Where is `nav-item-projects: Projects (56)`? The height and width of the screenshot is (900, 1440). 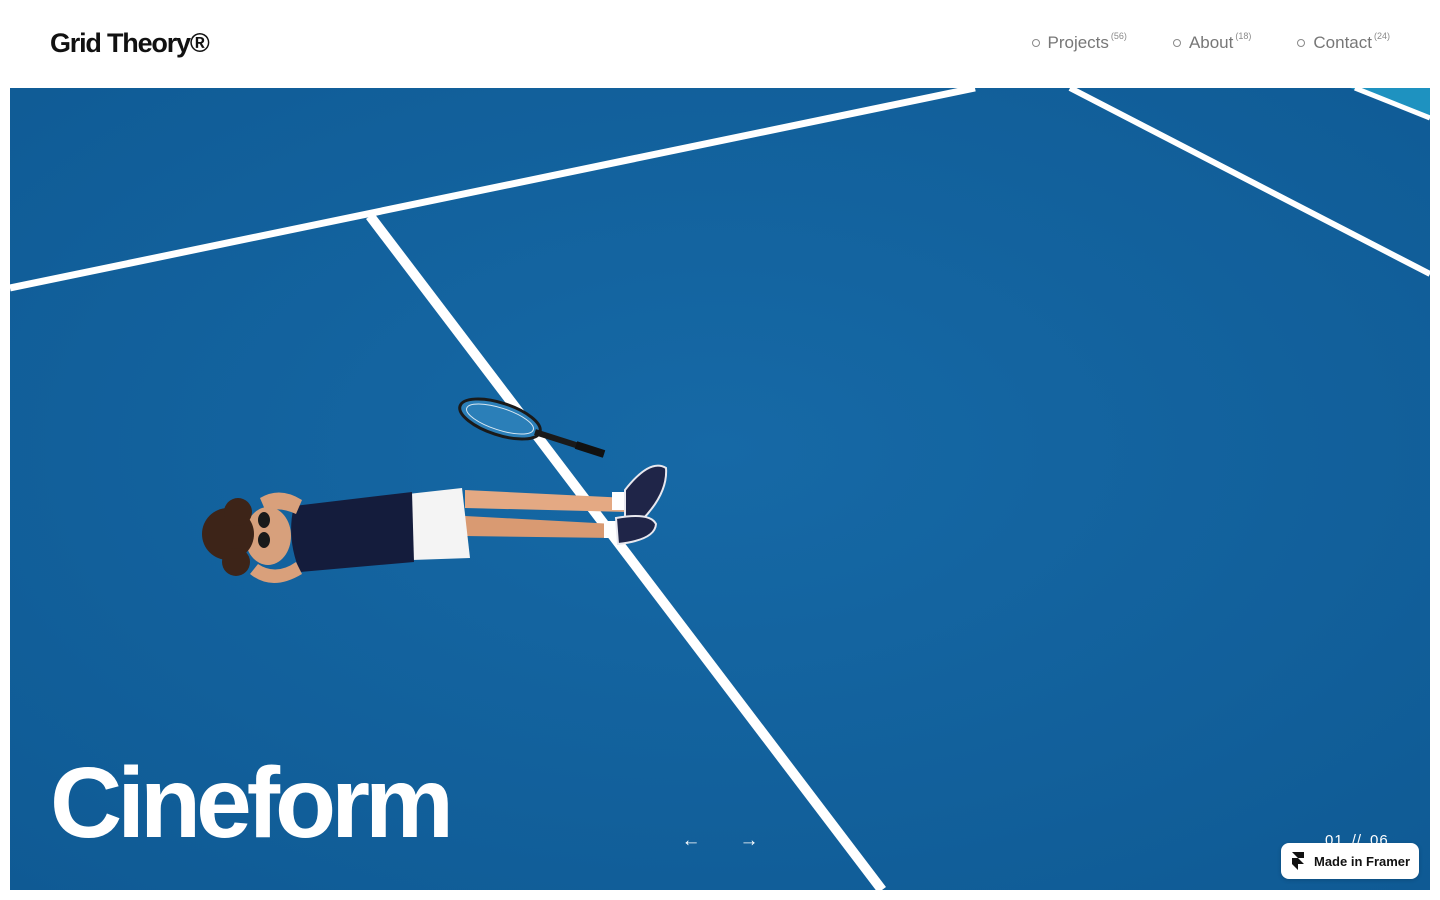
nav-item-projects: Projects (56) is located at coordinates (1079, 42).